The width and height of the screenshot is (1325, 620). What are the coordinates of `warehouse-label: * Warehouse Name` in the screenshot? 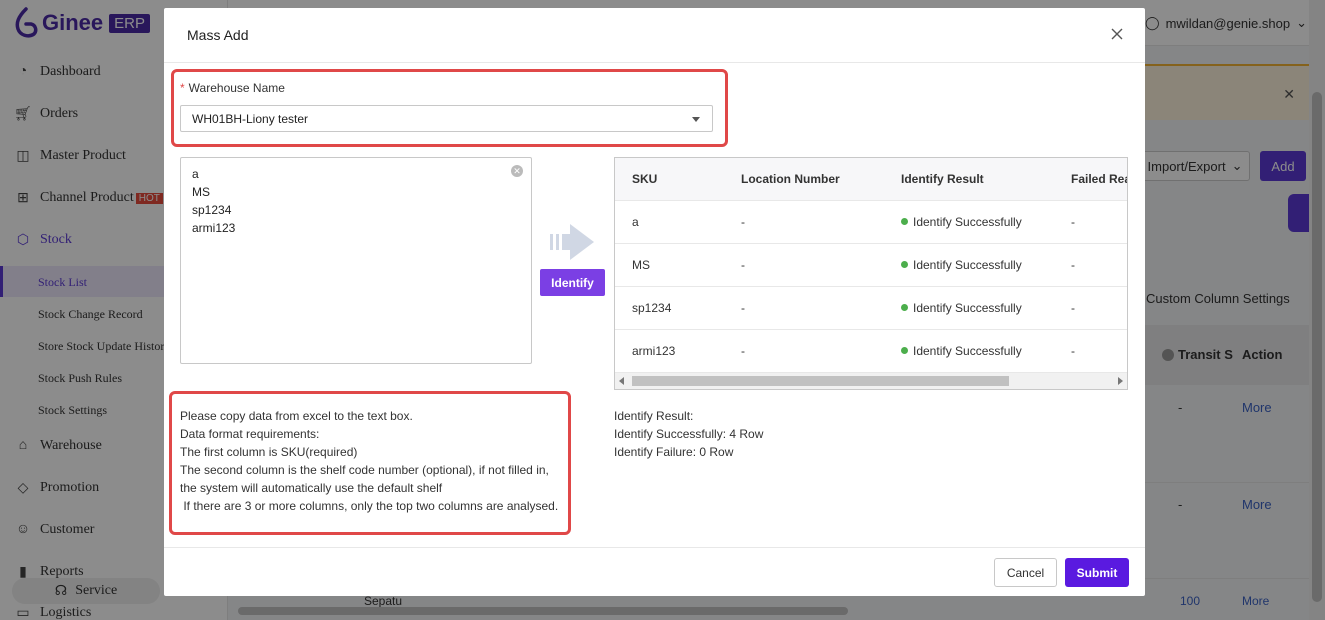 It's located at (232, 88).